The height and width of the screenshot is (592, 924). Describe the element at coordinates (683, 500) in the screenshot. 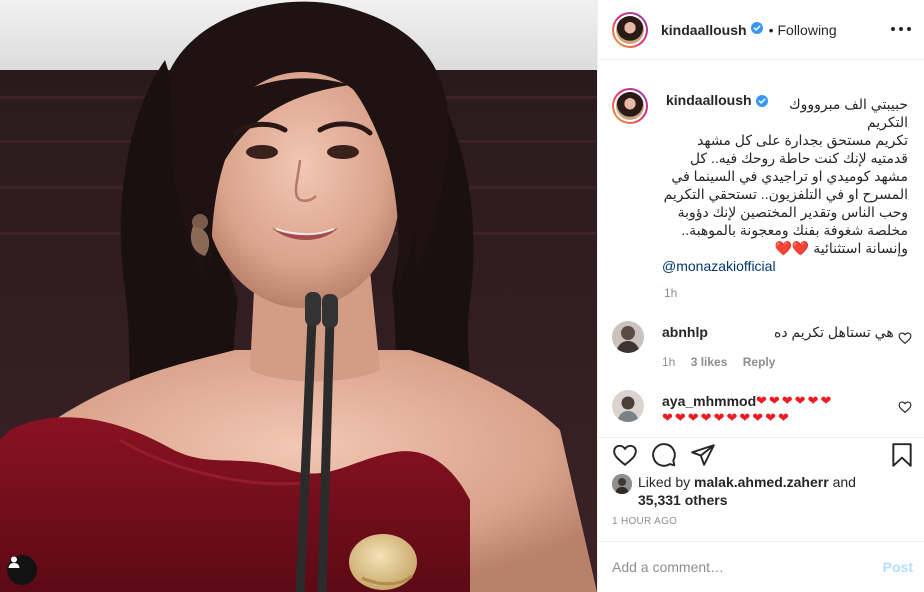

I see `likes-count: 35,331 others` at that location.